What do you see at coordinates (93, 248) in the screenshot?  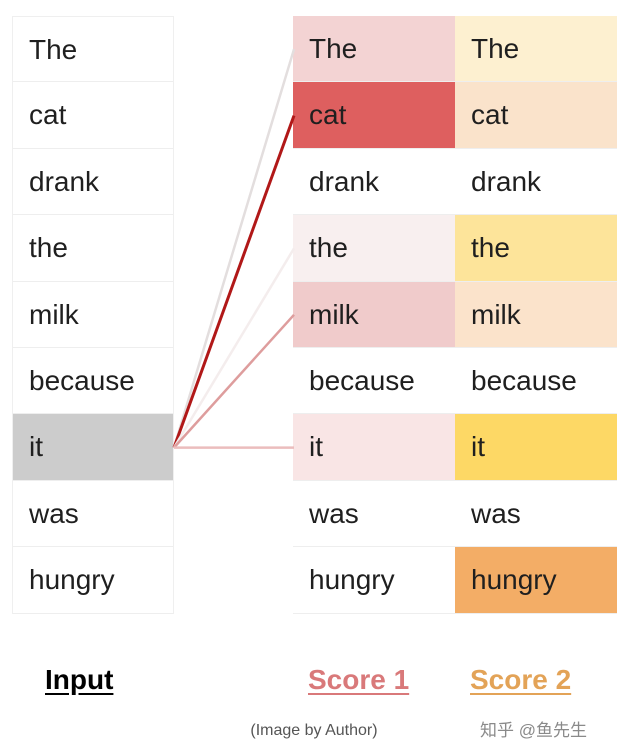 I see `input-word-cell: the` at bounding box center [93, 248].